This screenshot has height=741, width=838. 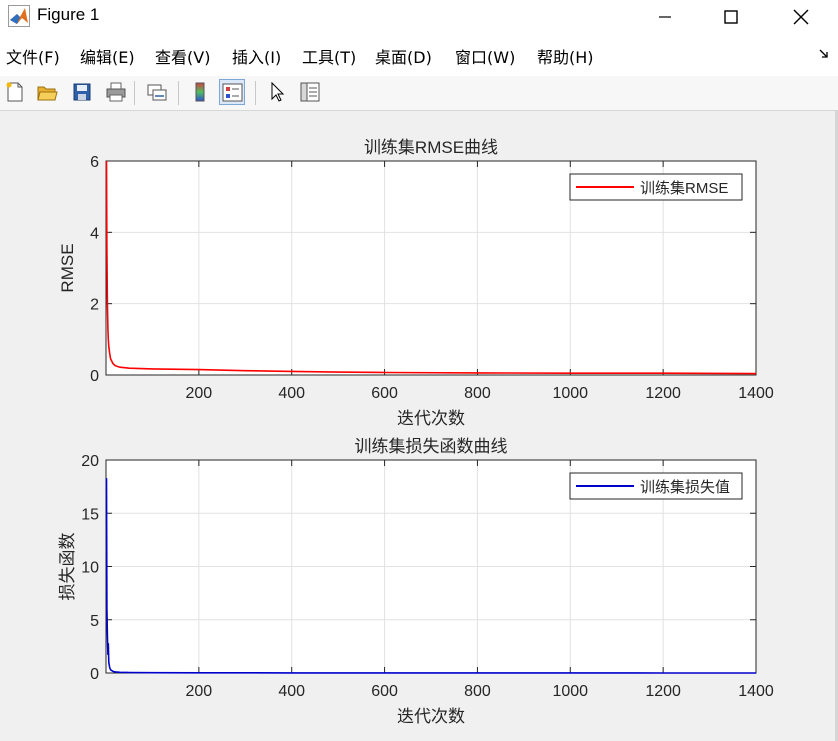 What do you see at coordinates (67, 567) in the screenshot?
I see `y-axis-label: 损失函数` at bounding box center [67, 567].